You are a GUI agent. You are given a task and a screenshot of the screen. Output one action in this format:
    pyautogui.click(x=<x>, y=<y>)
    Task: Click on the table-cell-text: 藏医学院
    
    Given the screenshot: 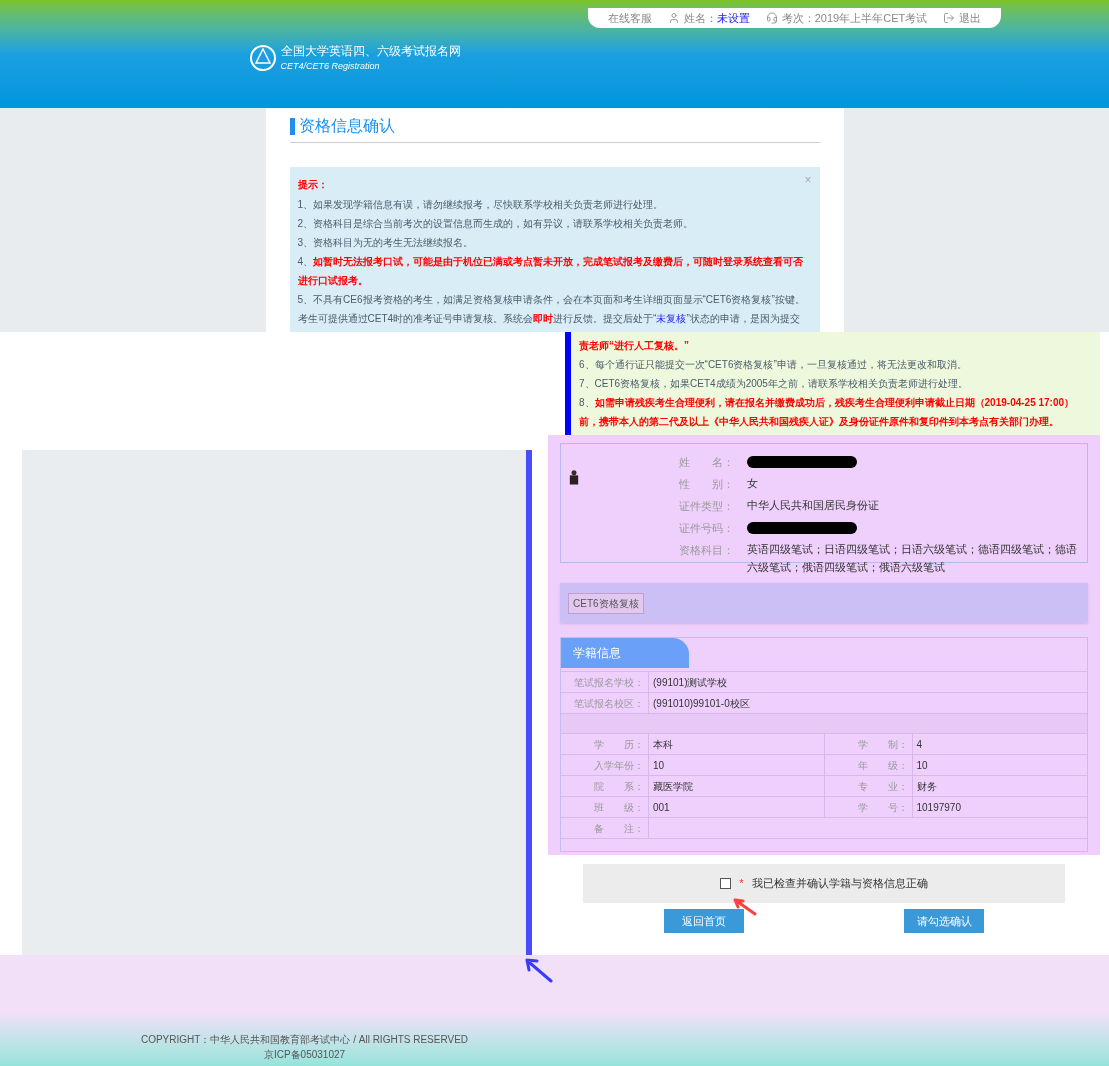 What is the action you would take?
    pyautogui.click(x=672, y=786)
    